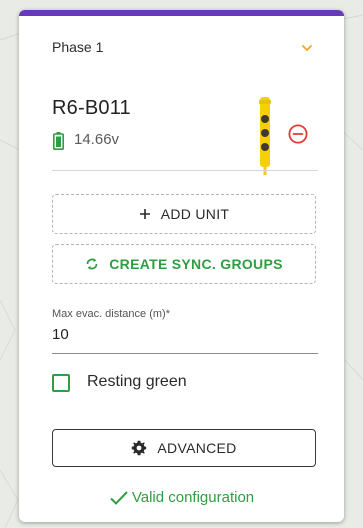  I want to click on evac-distance-label: Max evac. distance (m)*, so click(111, 314).